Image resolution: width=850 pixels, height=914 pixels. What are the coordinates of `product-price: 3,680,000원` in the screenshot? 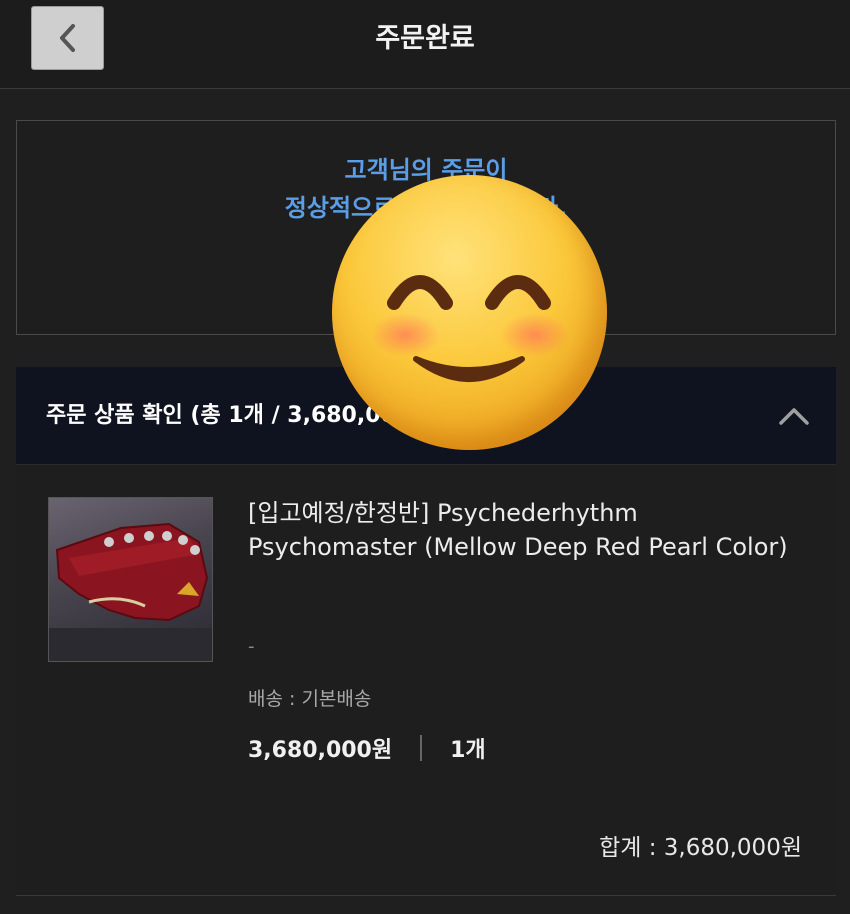 It's located at (320, 750).